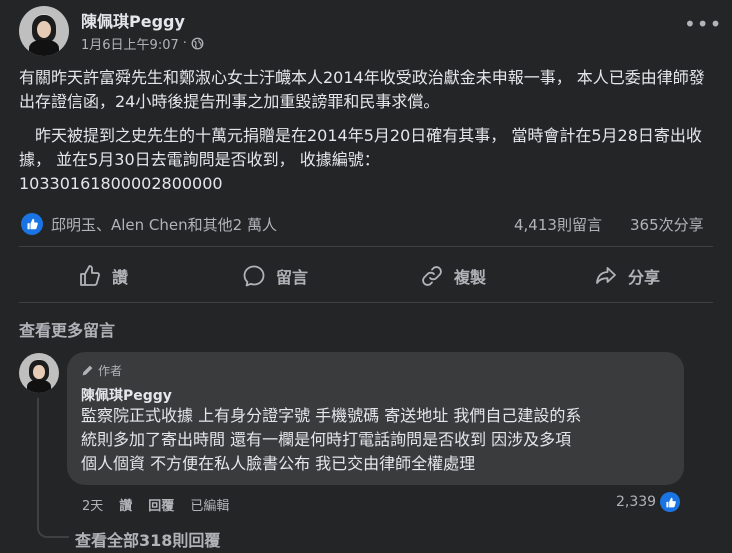 The width and height of the screenshot is (732, 553). Describe the element at coordinates (130, 43) in the screenshot. I see `post-timestamp: 1月6日上午9:07` at that location.